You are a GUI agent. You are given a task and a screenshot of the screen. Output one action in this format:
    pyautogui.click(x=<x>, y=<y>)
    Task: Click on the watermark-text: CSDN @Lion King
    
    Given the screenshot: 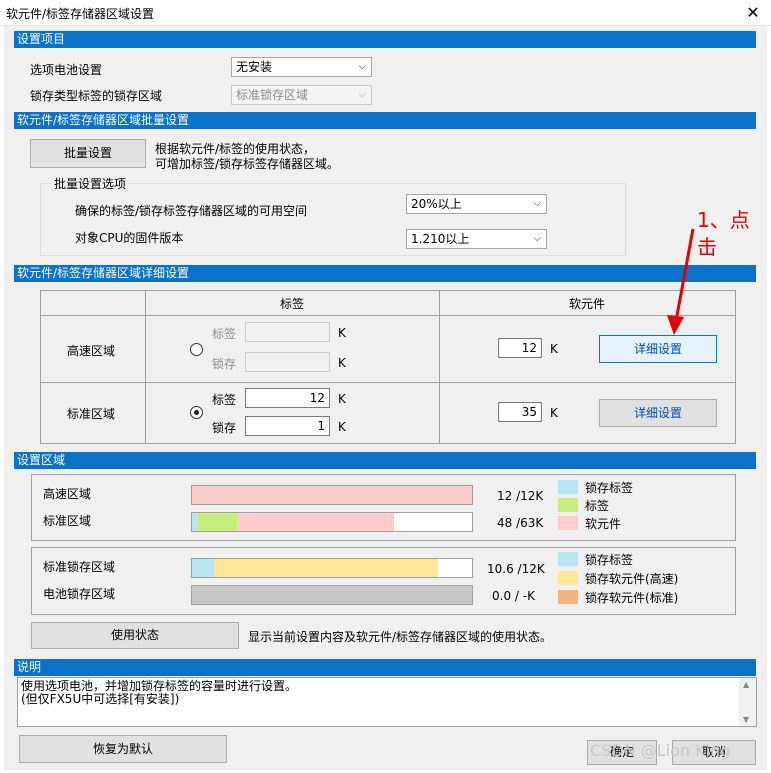 What is the action you would take?
    pyautogui.click(x=660, y=750)
    